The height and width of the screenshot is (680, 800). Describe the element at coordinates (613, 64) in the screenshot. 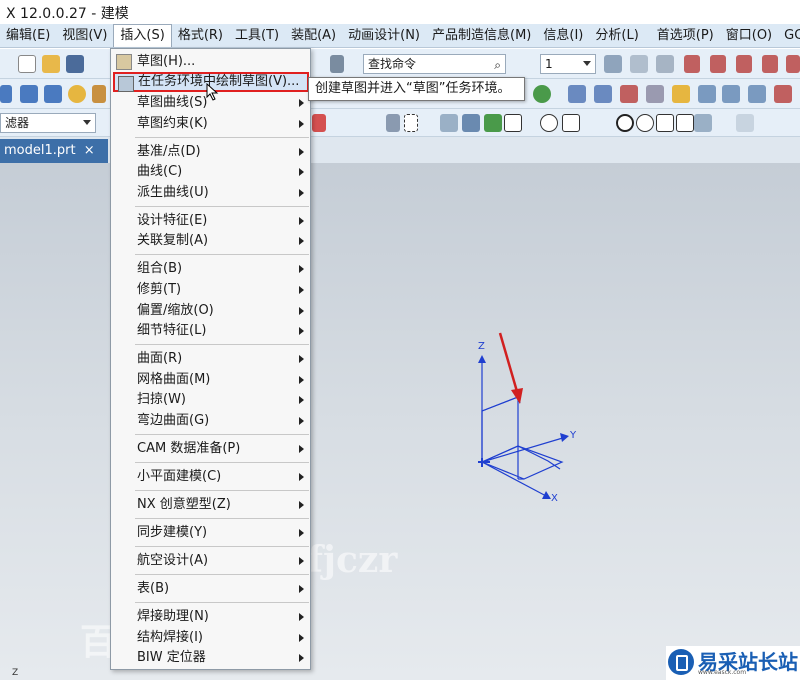

I see `layer-icon` at that location.